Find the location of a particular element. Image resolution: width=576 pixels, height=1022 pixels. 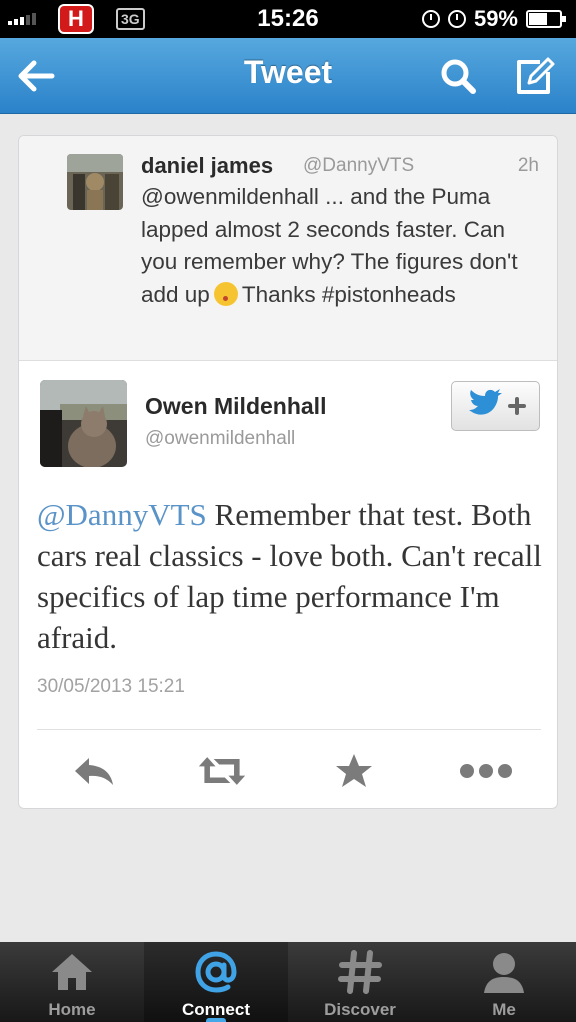

search-icon is located at coordinates (458, 76).